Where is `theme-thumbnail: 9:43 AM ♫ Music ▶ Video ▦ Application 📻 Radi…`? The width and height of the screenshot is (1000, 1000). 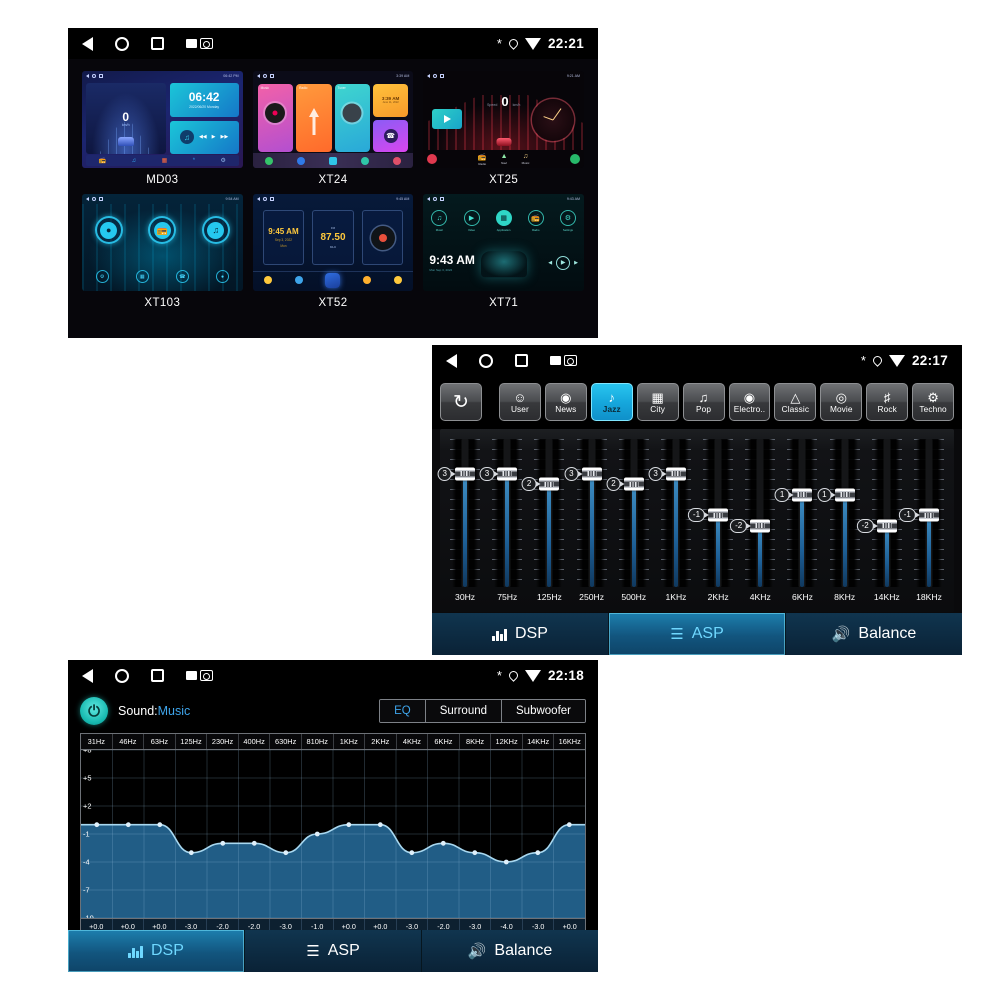 theme-thumbnail: 9:43 AM ♫ Music ▶ Video ▦ Application 📻 Radi… is located at coordinates (503, 242).